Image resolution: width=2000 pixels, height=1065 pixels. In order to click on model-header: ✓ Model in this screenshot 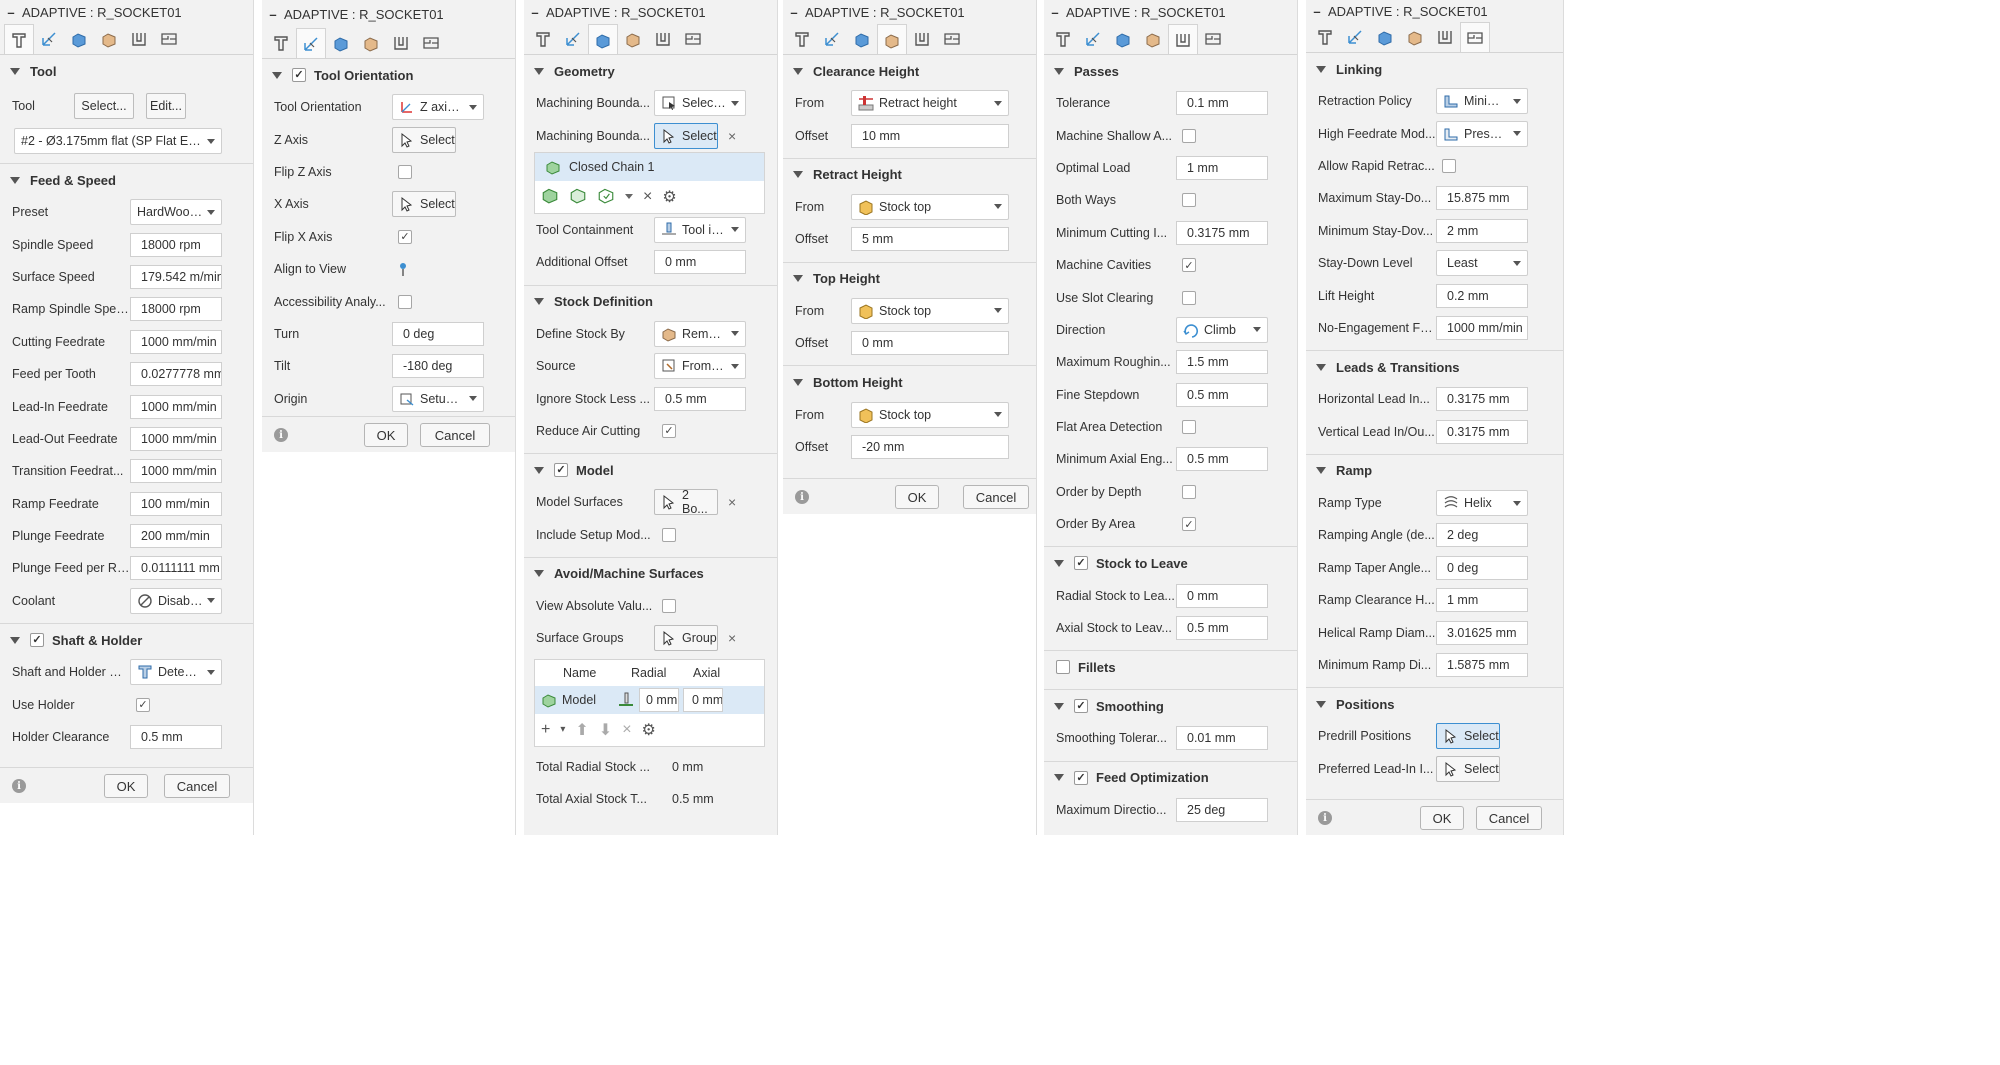, I will do `click(650, 470)`.